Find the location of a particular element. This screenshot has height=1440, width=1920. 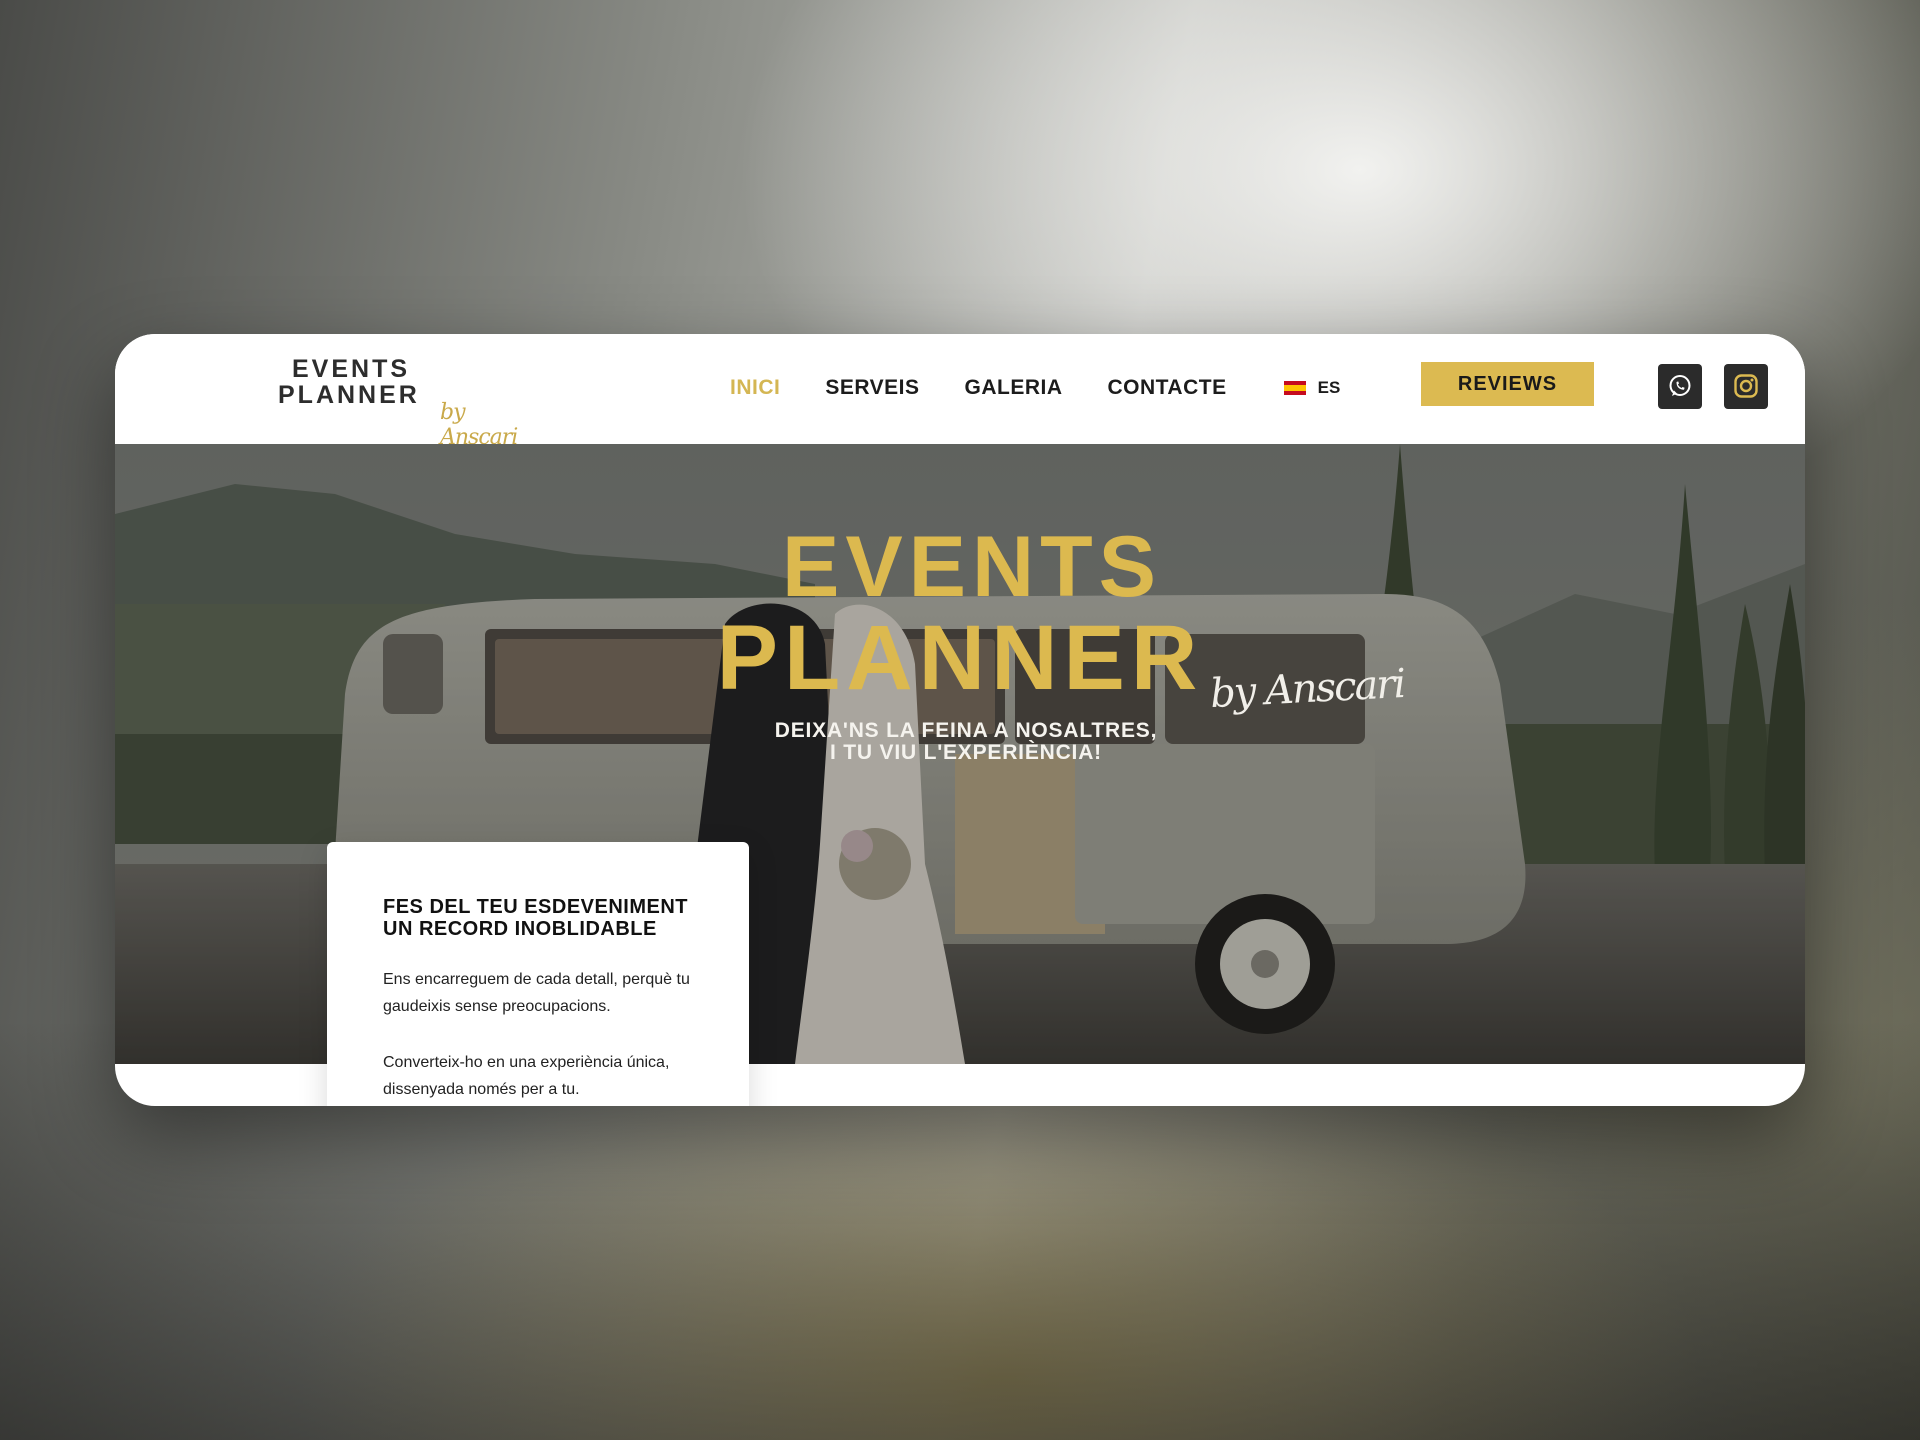

instagram-button is located at coordinates (1746, 386).